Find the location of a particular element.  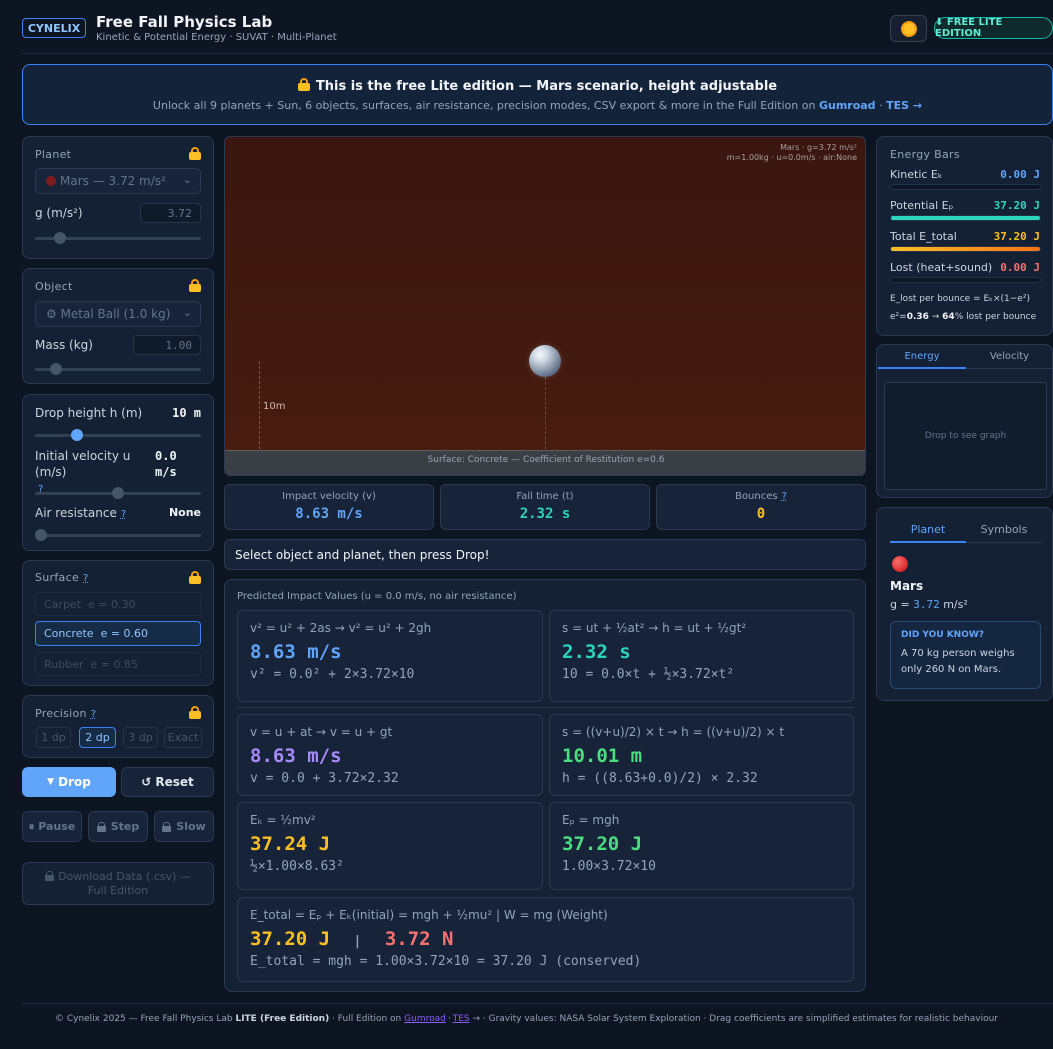

air-label: Air resistance? is located at coordinates (80, 513).